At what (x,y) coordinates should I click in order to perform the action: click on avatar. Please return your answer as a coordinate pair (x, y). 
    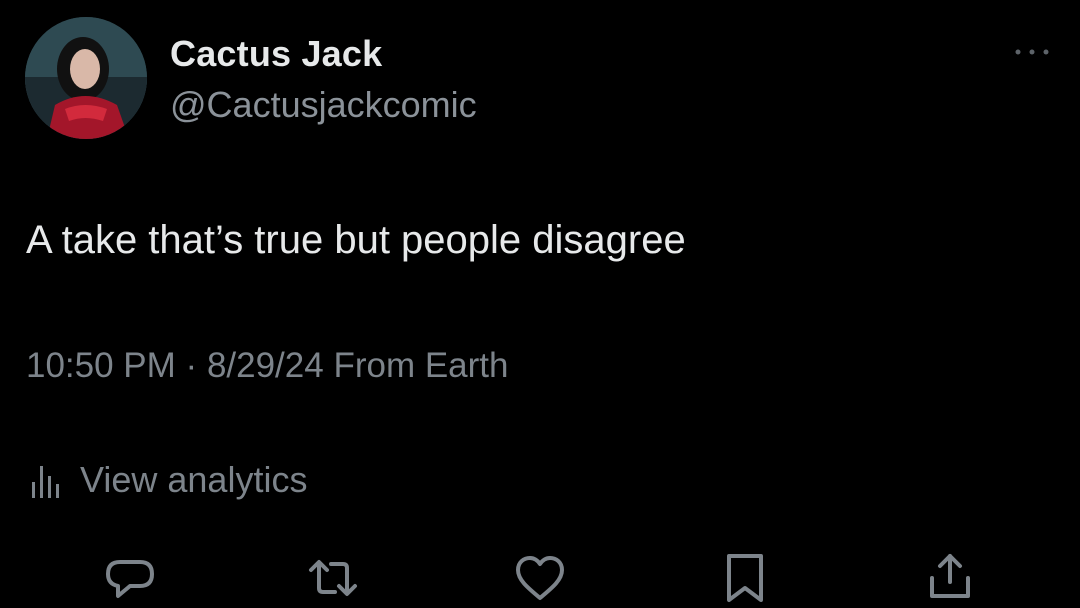
    Looking at the image, I should click on (86, 78).